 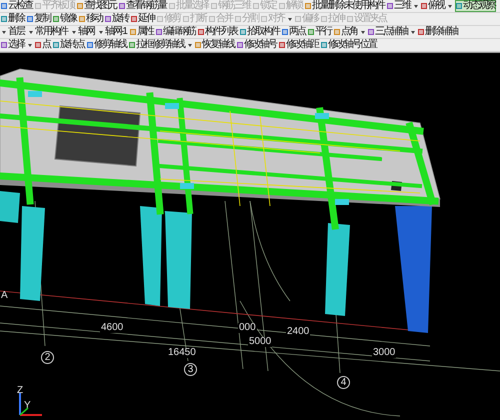 I want to click on dimension-label: 16450, so click(x=182, y=353).